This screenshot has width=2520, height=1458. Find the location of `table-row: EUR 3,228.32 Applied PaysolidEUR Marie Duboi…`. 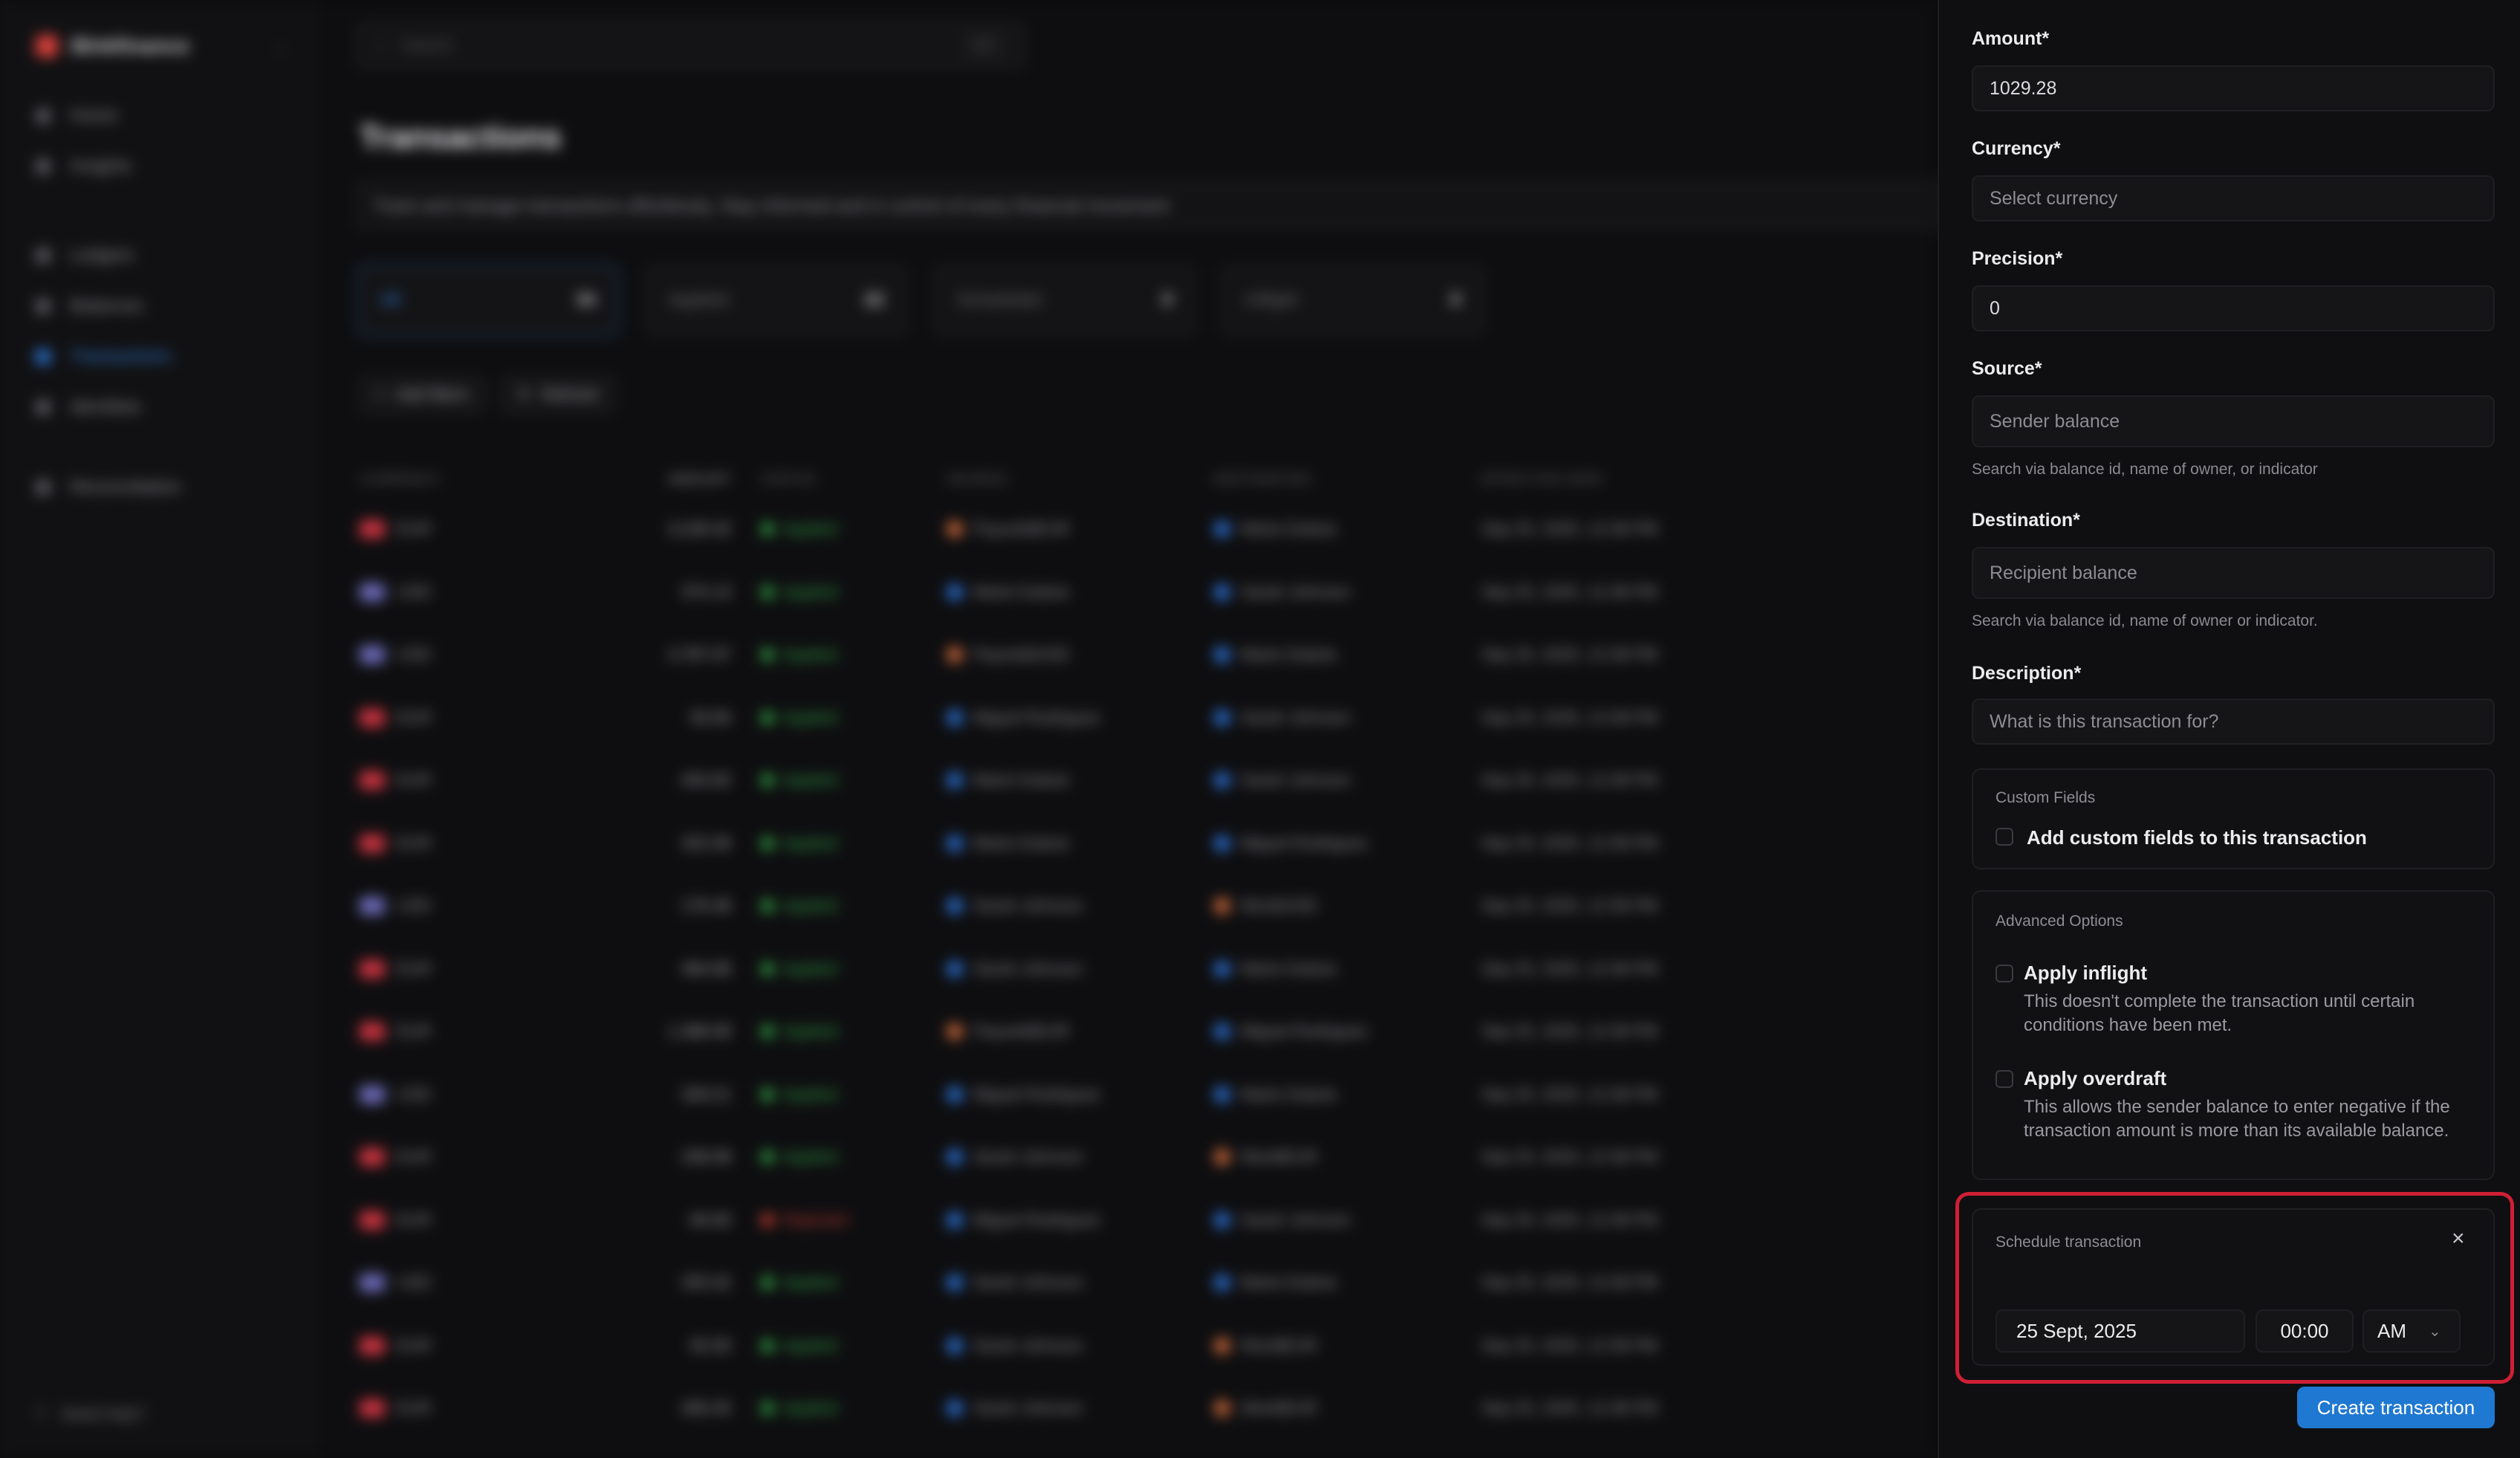

table-row: EUR 3,228.32 Applied PaysolidEUR Marie Duboi… is located at coordinates (1140, 529).